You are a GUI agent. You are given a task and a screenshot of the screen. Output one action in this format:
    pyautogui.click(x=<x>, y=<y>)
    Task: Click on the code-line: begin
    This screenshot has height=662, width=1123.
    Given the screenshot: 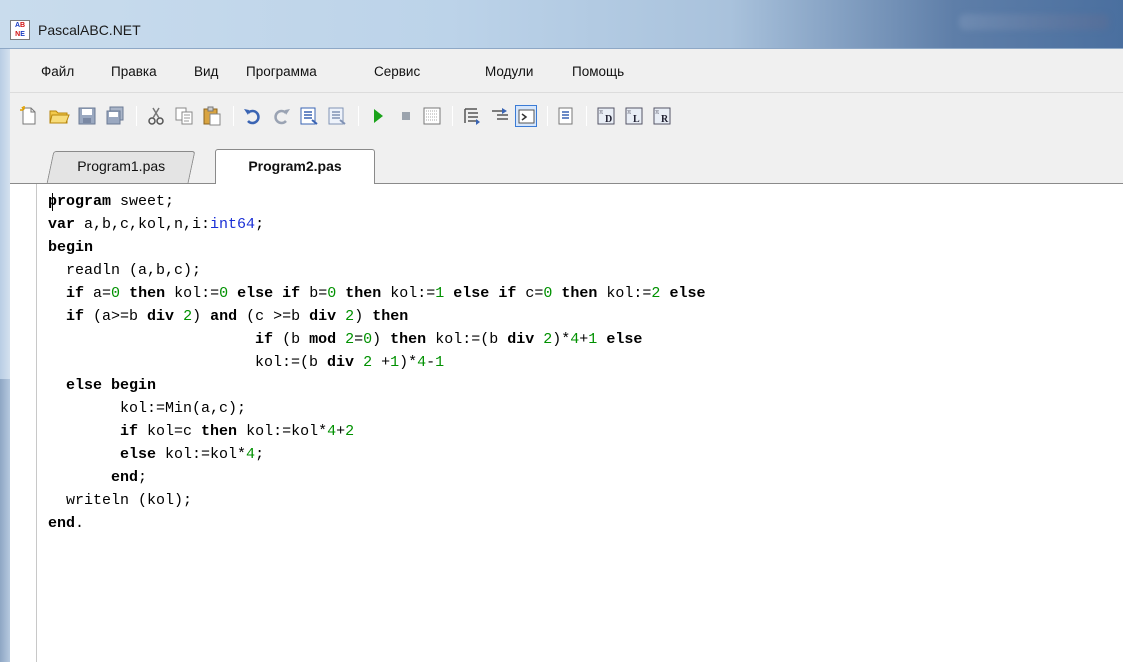 What is the action you would take?
    pyautogui.click(x=583, y=247)
    